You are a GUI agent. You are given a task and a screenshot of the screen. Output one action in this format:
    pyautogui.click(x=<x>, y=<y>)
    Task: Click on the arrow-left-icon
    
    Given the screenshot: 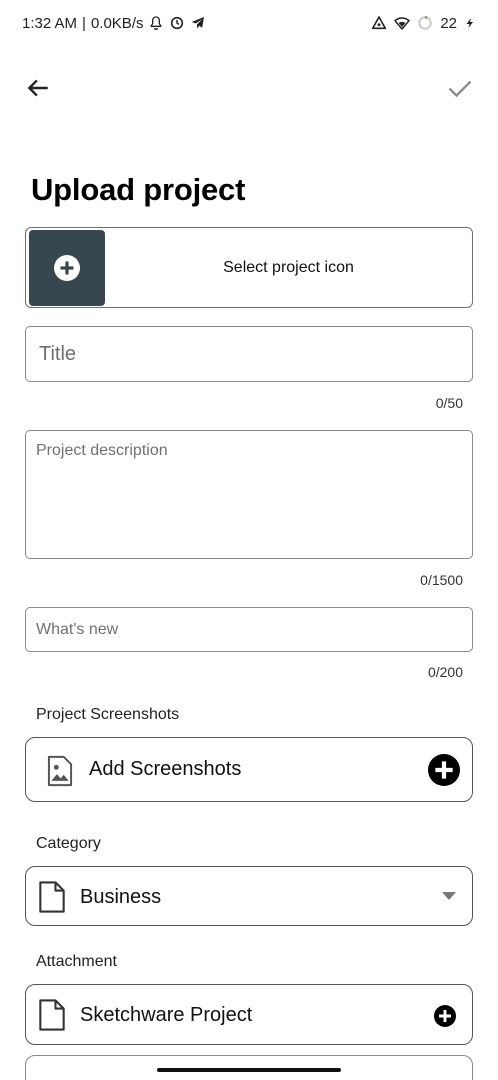 What is the action you would take?
    pyautogui.click(x=37, y=88)
    